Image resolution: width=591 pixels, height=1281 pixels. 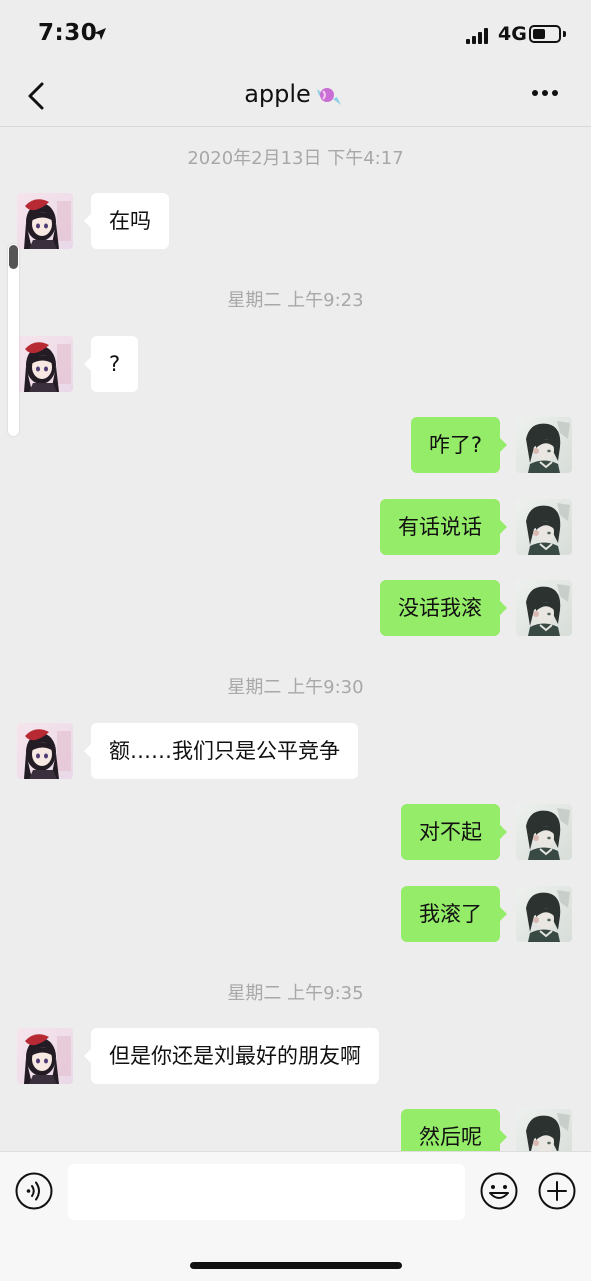 I want to click on location-arrow-icon, so click(x=100, y=34).